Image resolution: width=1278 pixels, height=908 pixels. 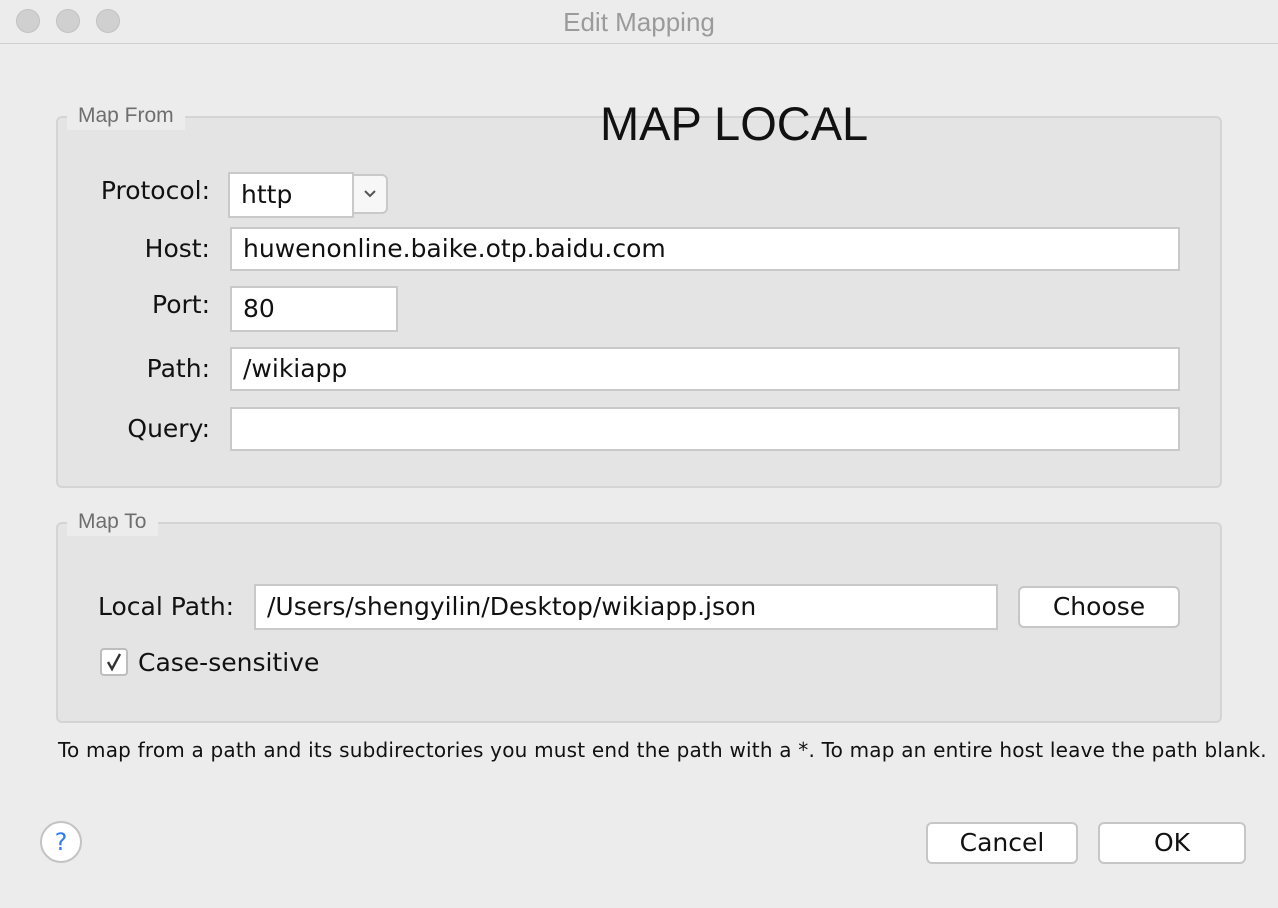 I want to click on case-sensitive-checkbox, so click(x=114, y=662).